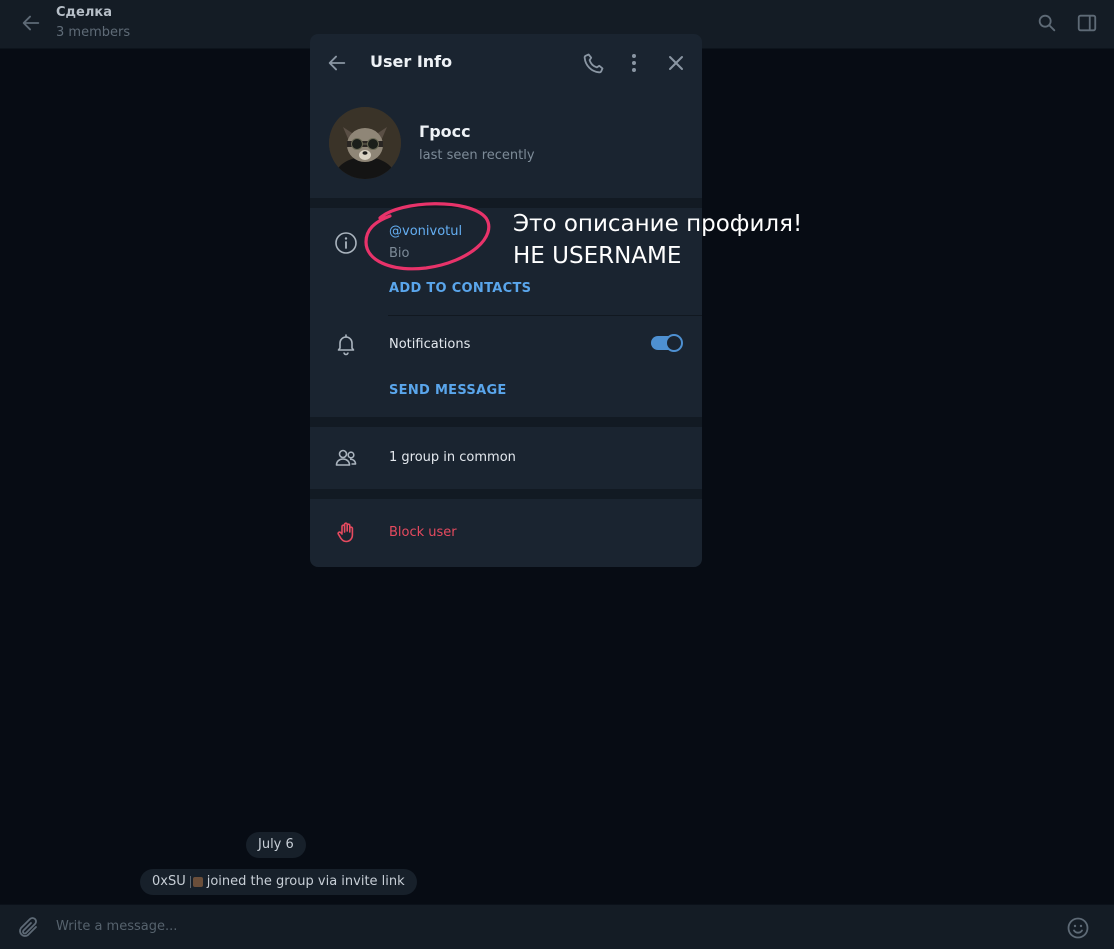 The height and width of the screenshot is (949, 1114). What do you see at coordinates (1047, 23) in the screenshot?
I see `search-icon` at bounding box center [1047, 23].